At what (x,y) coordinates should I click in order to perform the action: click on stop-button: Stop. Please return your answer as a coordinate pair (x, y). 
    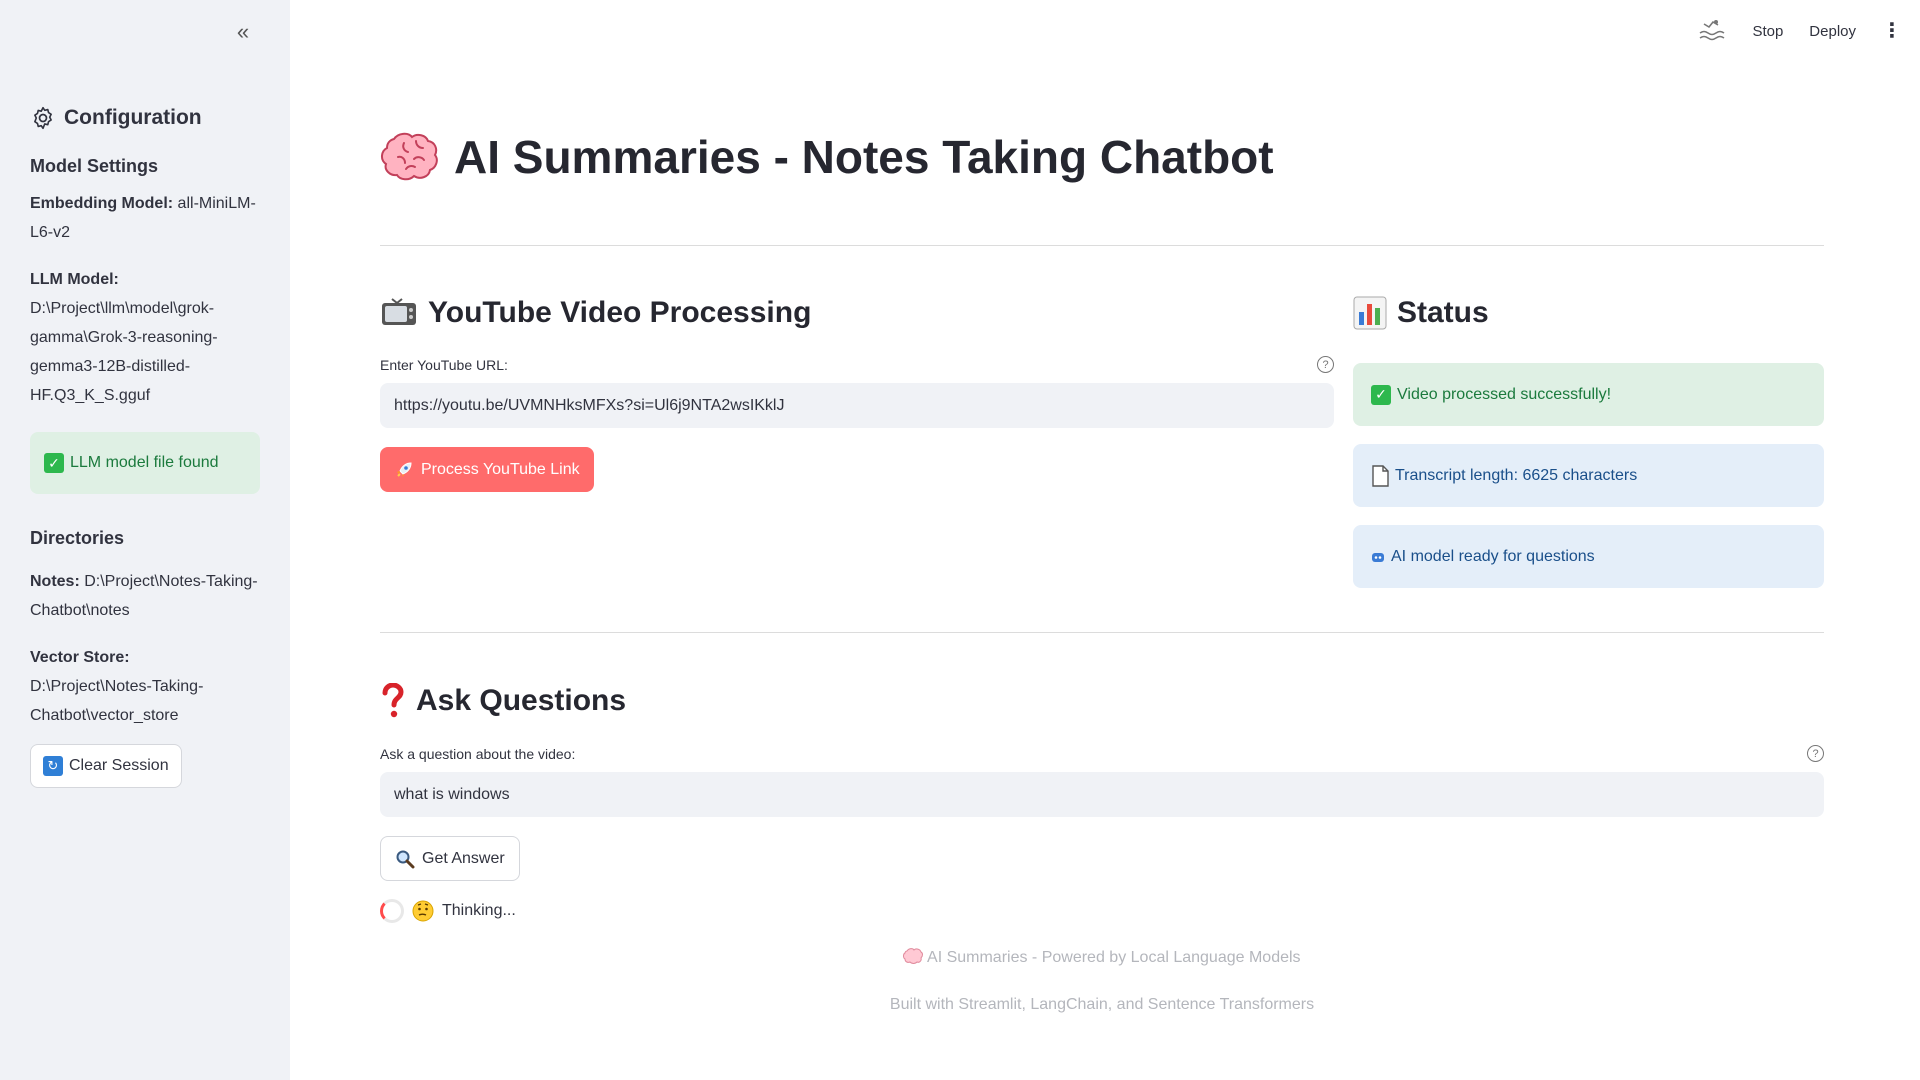
    Looking at the image, I should click on (1767, 31).